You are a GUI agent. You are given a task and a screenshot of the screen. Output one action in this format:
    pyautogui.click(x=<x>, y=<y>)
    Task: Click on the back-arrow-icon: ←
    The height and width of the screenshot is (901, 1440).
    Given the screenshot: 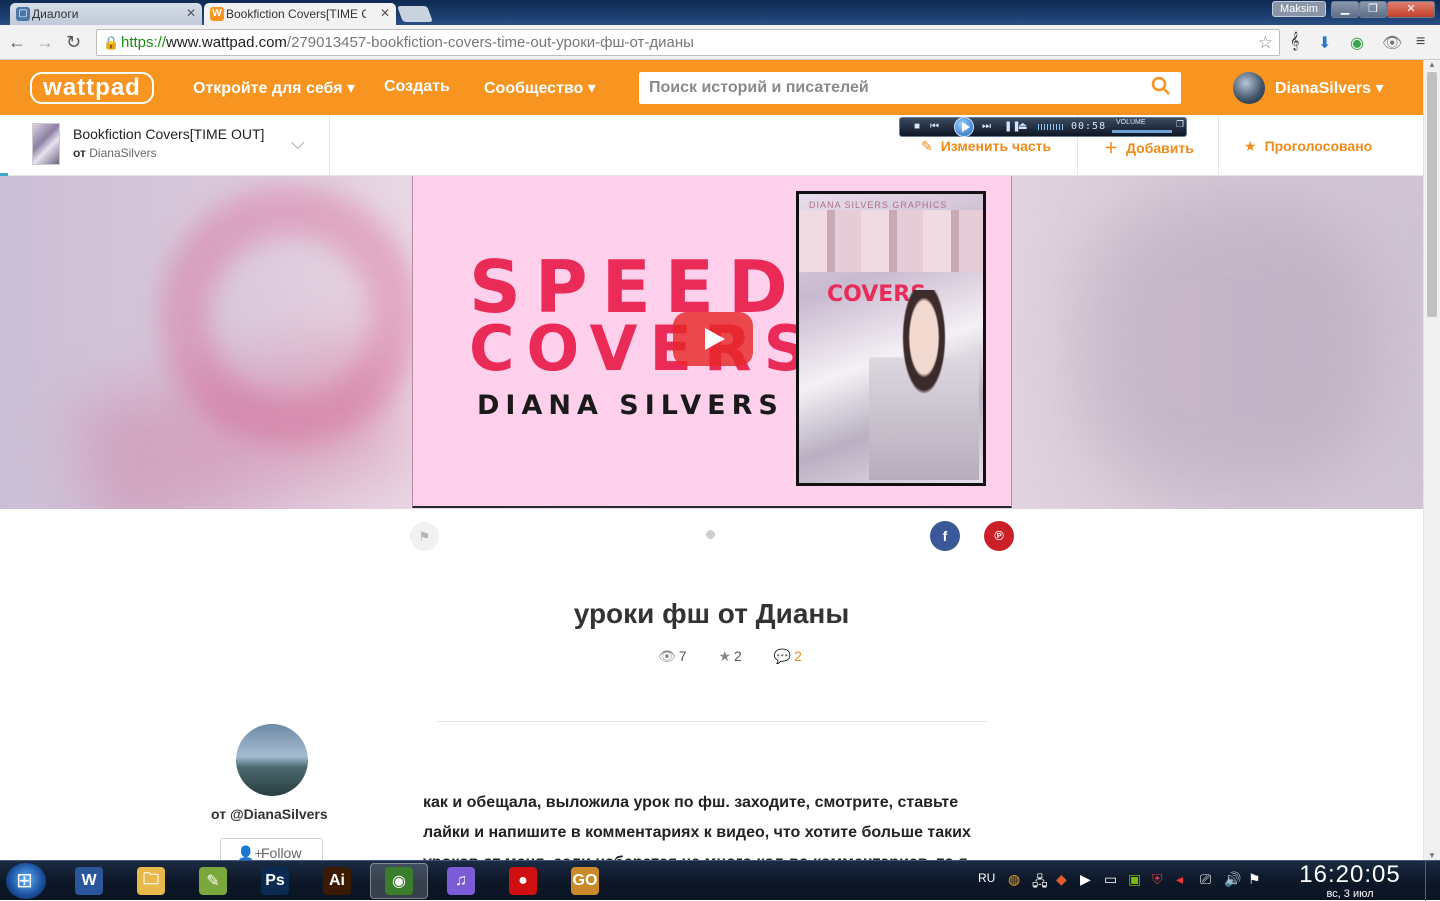 What is the action you would take?
    pyautogui.click(x=17, y=42)
    